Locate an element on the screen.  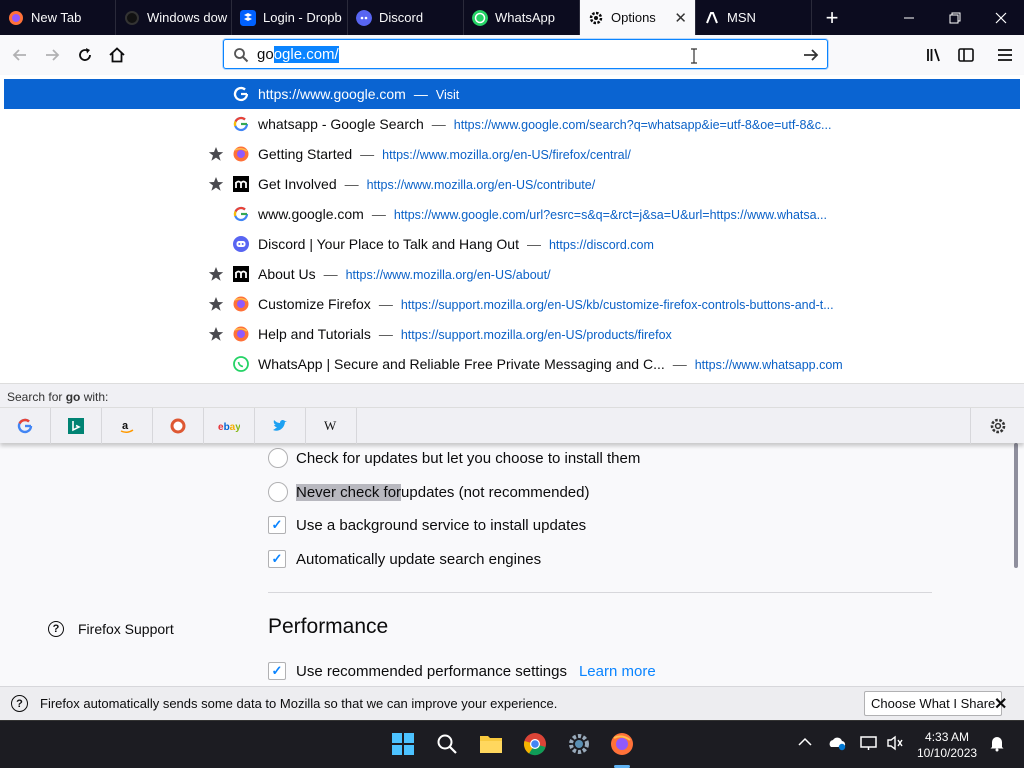
suggestion-row: https://www.google.com — Visit is located at coordinates (512, 94).